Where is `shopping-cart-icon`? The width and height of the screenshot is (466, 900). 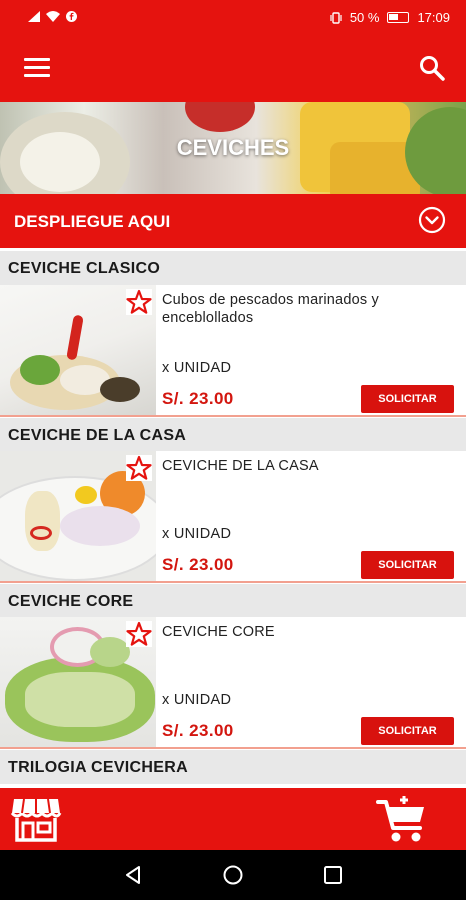
shopping-cart-icon is located at coordinates (402, 819).